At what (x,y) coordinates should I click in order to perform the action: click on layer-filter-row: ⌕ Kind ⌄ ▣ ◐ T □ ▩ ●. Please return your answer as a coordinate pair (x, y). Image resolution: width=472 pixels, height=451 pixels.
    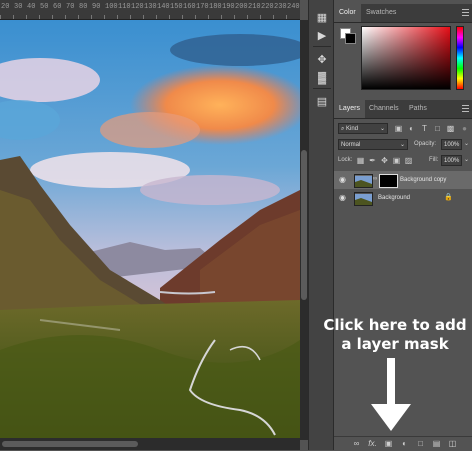
    Looking at the image, I should click on (403, 129).